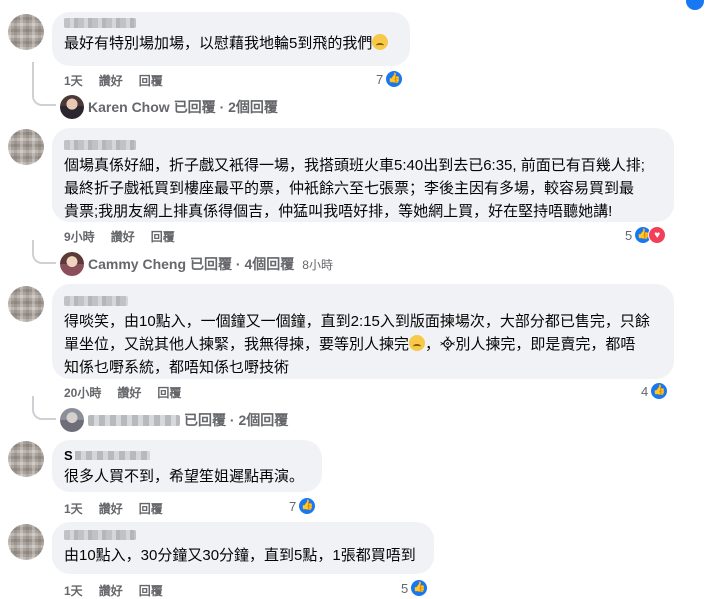  I want to click on reply-thread-toggle: Cammy Cheng 已回覆 · 4個回覆 8小時, so click(196, 264).